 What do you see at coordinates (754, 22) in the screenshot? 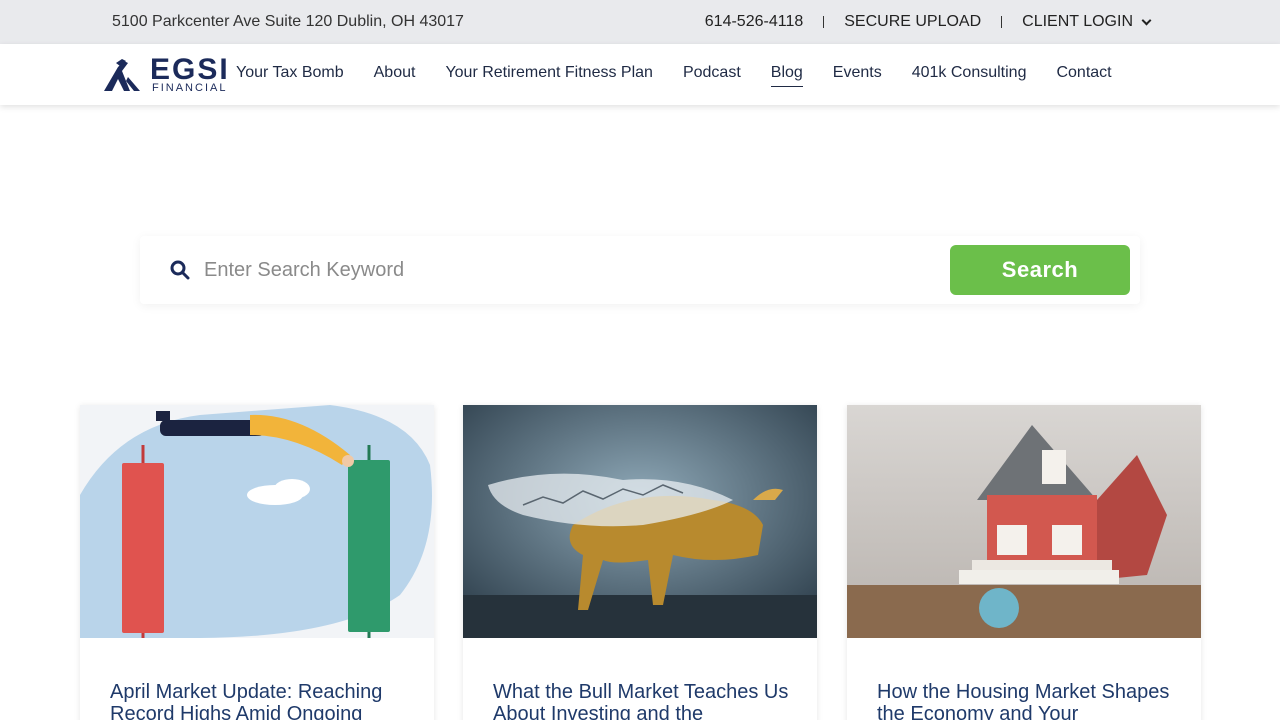
I see `phone-link: 614-526-4118` at bounding box center [754, 22].